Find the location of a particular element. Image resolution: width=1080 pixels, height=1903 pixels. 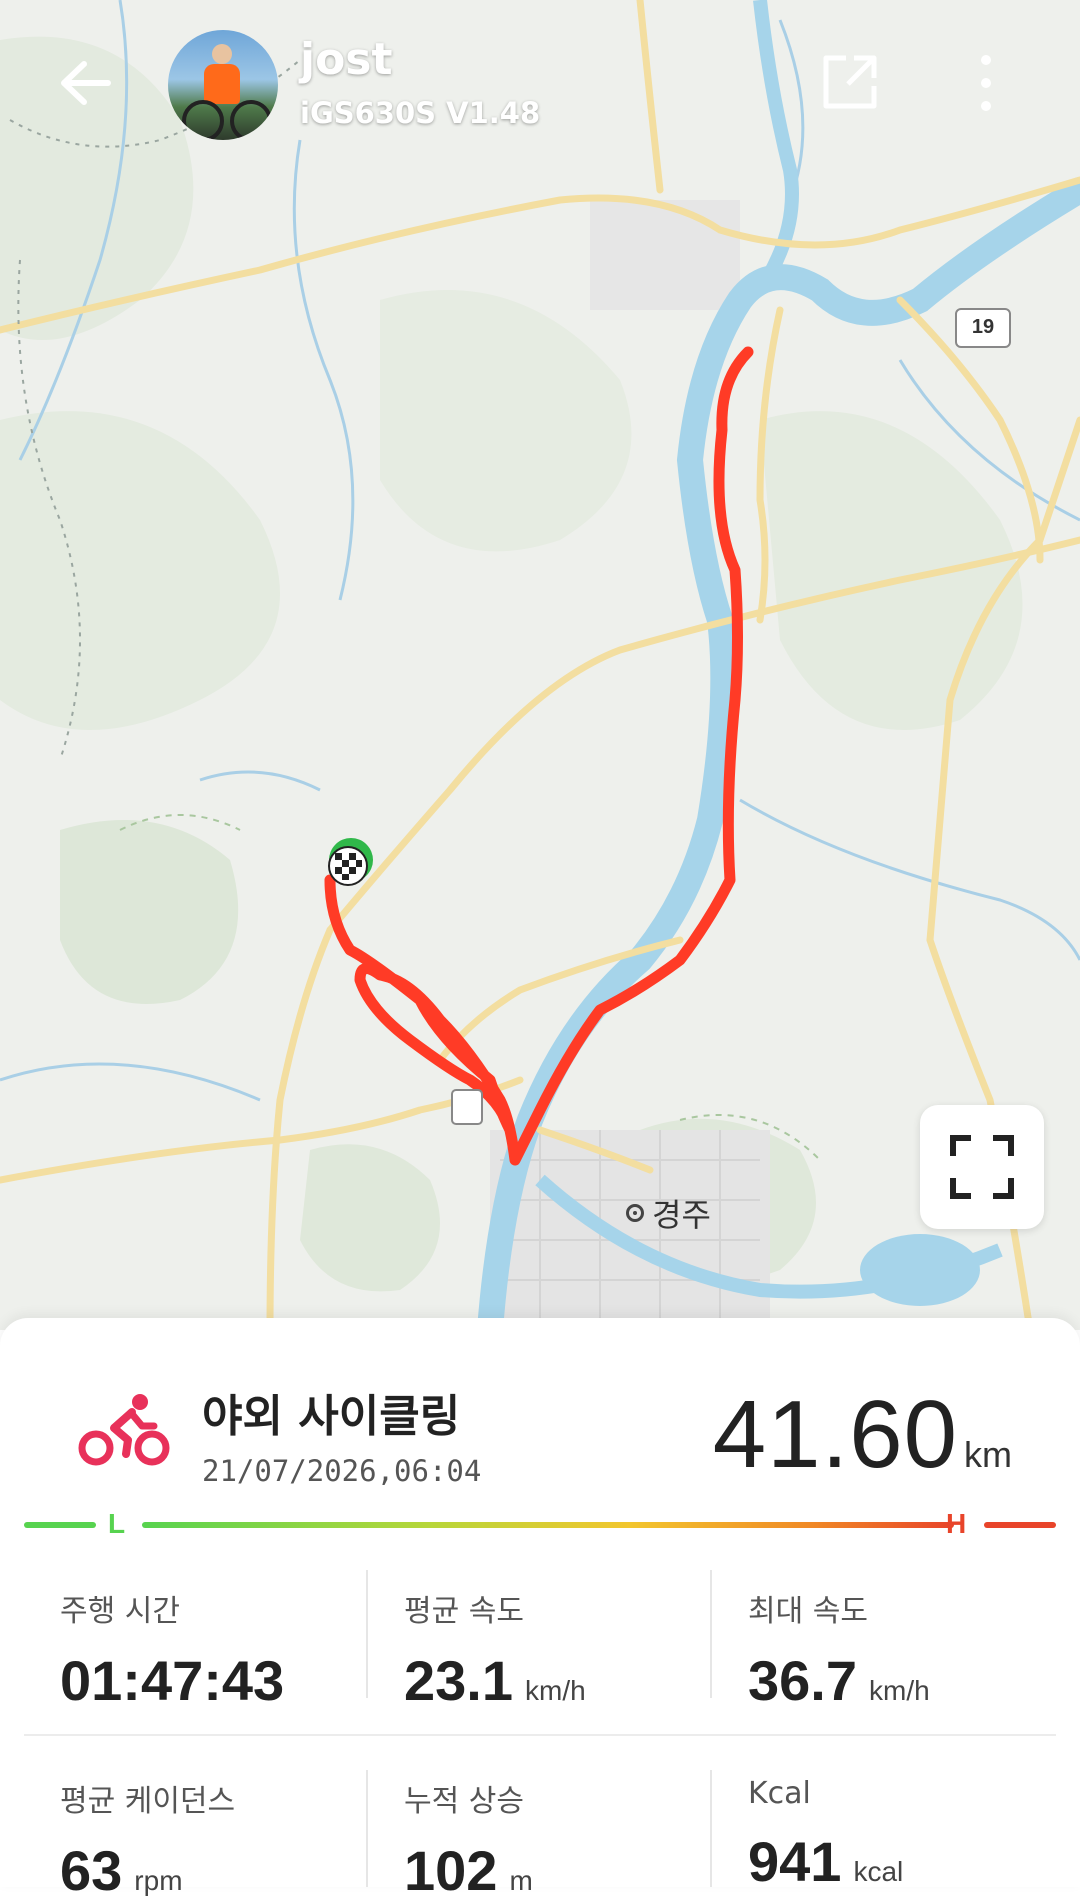

user-name: jost is located at coordinates (346, 59).